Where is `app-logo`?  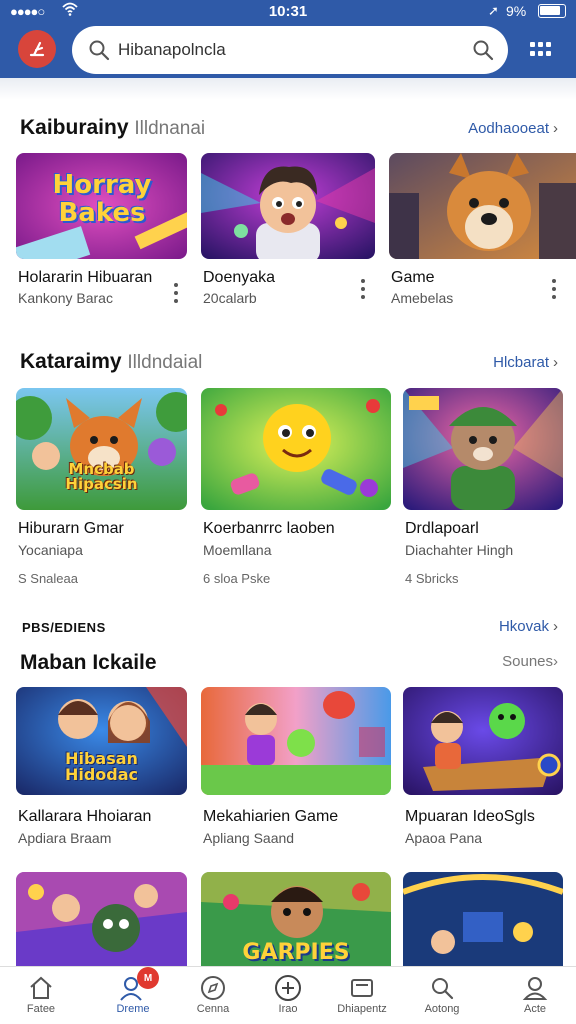 app-logo is located at coordinates (37, 49).